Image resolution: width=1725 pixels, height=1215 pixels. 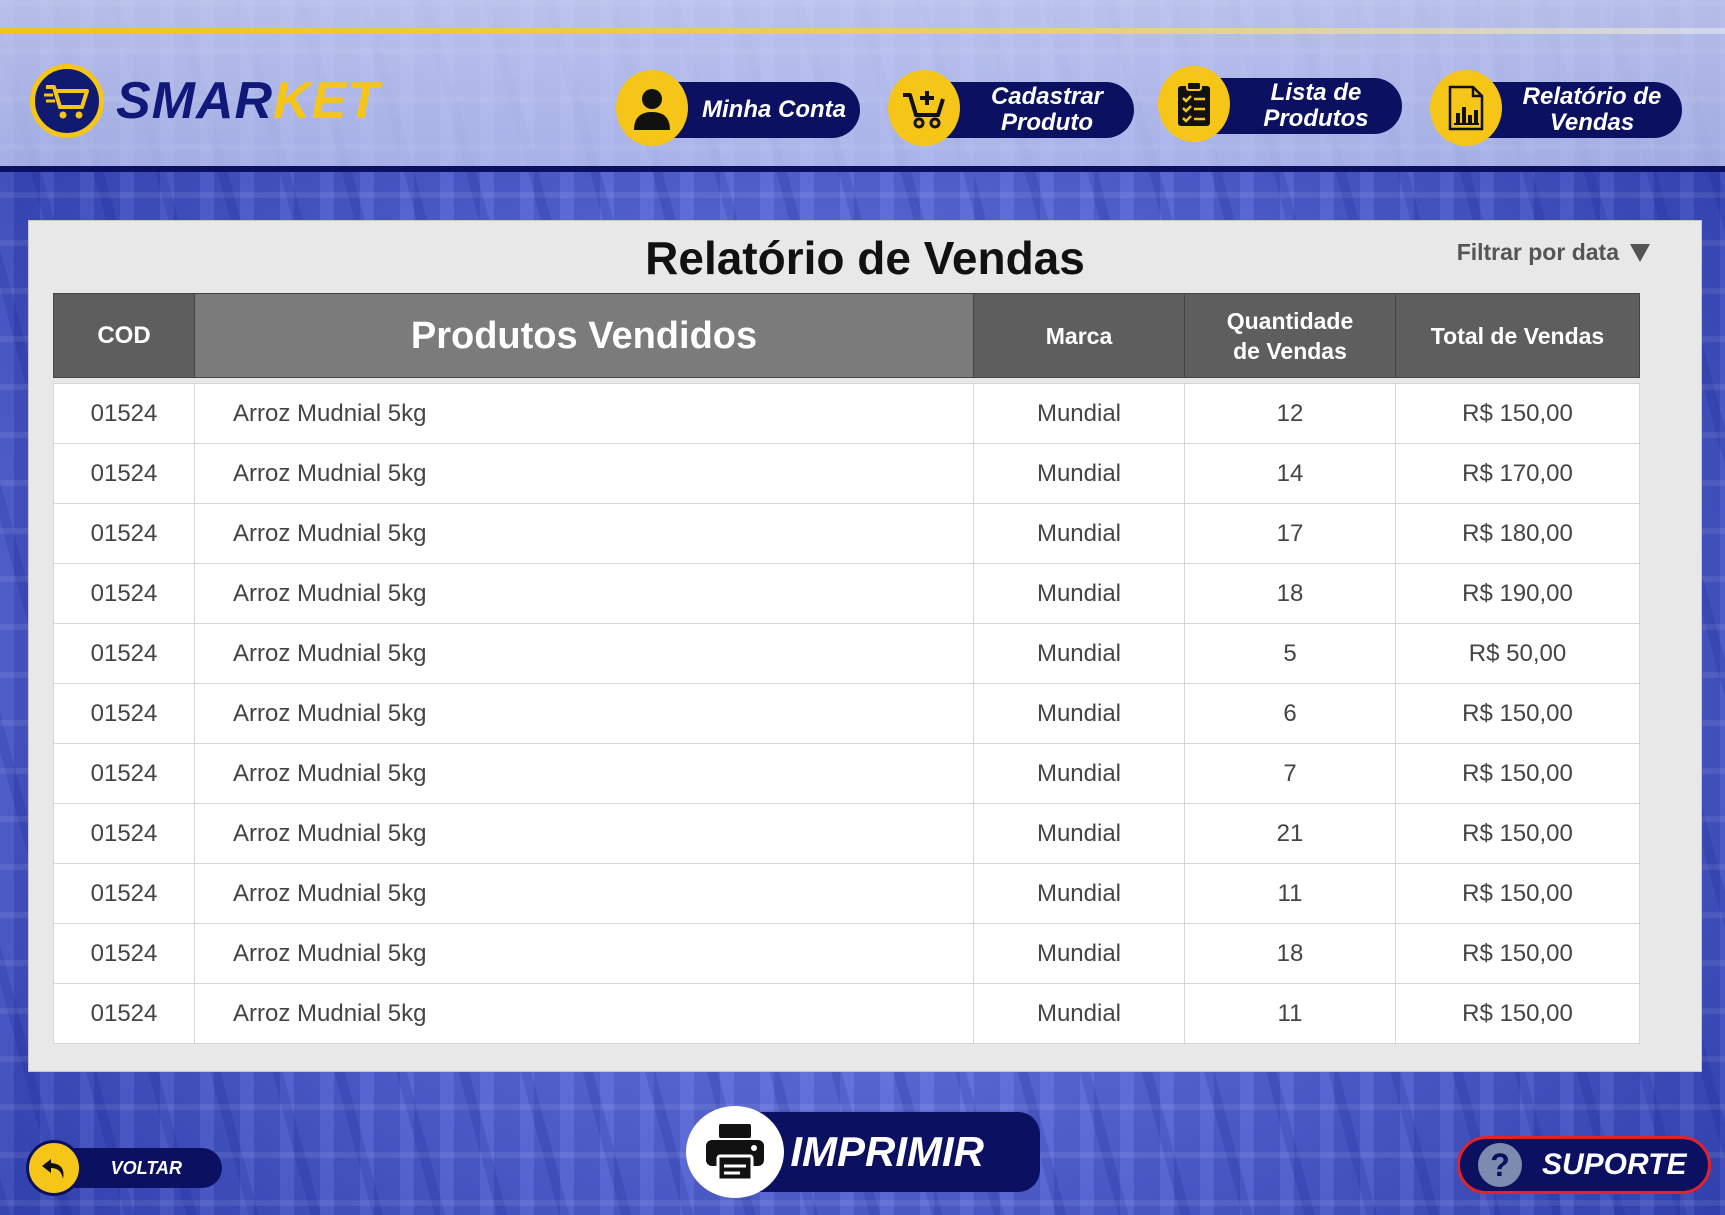 I want to click on nav-lista-line2: Produtos, so click(x=1316, y=118).